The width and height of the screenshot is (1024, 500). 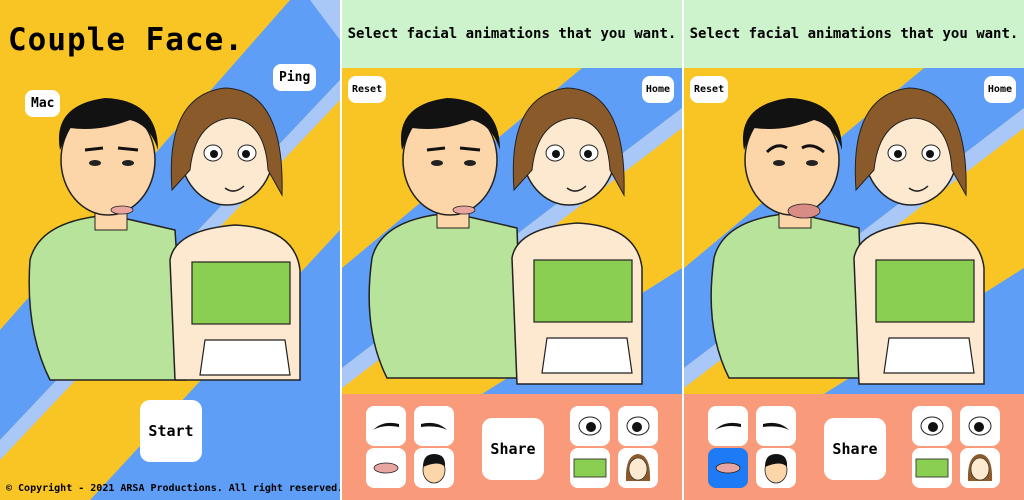 I want to click on start-button: Start, so click(x=171, y=431).